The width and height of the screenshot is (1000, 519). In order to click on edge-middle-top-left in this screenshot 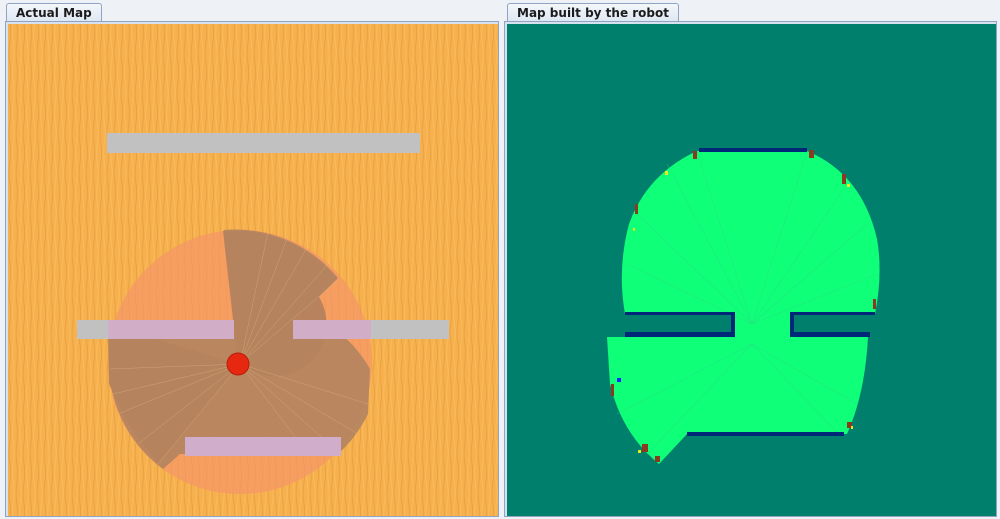, I will do `click(680, 313)`.